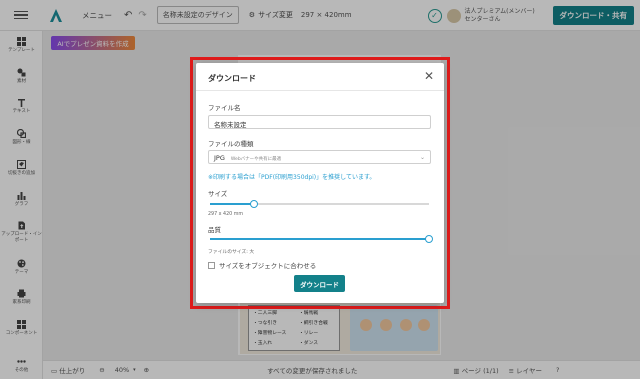 This screenshot has height=379, width=640. Describe the element at coordinates (214, 230) in the screenshot. I see `quality-label: 品質` at that location.